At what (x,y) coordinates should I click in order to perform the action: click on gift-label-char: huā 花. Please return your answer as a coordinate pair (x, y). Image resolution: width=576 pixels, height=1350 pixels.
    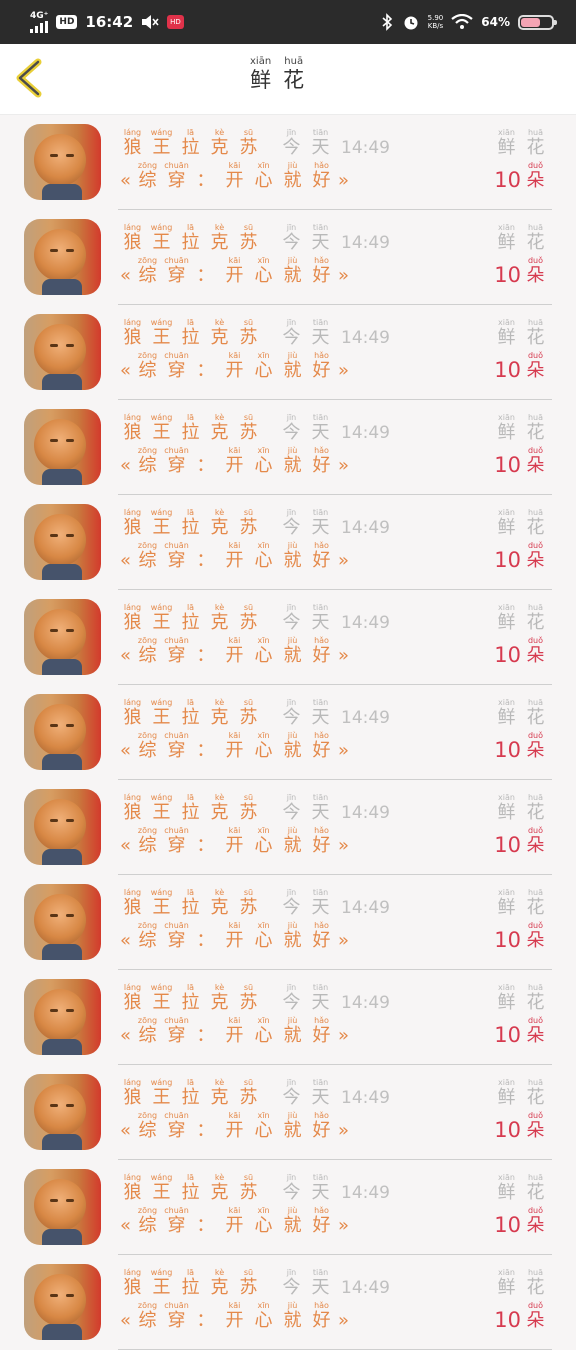
    Looking at the image, I should click on (535, 713).